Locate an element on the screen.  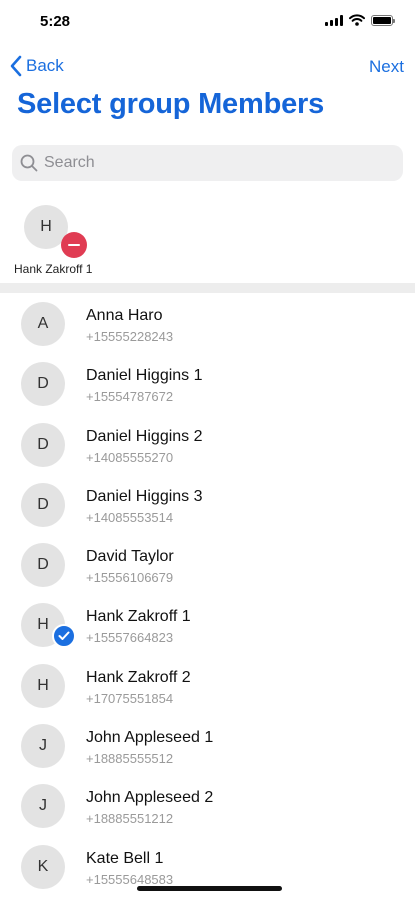
status-time: 5:28 is located at coordinates (55, 21).